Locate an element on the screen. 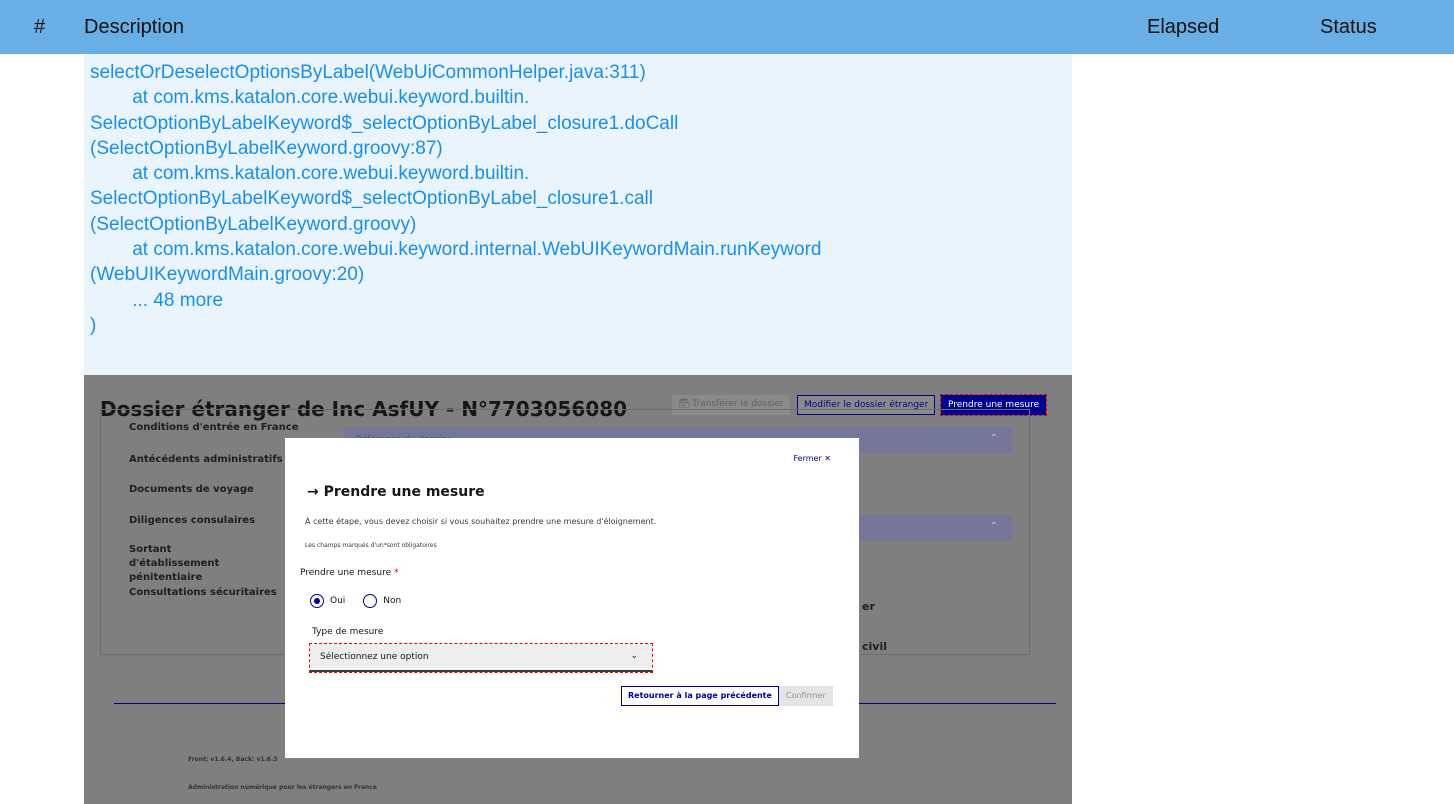 This screenshot has width=1454, height=804. modal-title: → Prendre une mesure is located at coordinates (396, 492).